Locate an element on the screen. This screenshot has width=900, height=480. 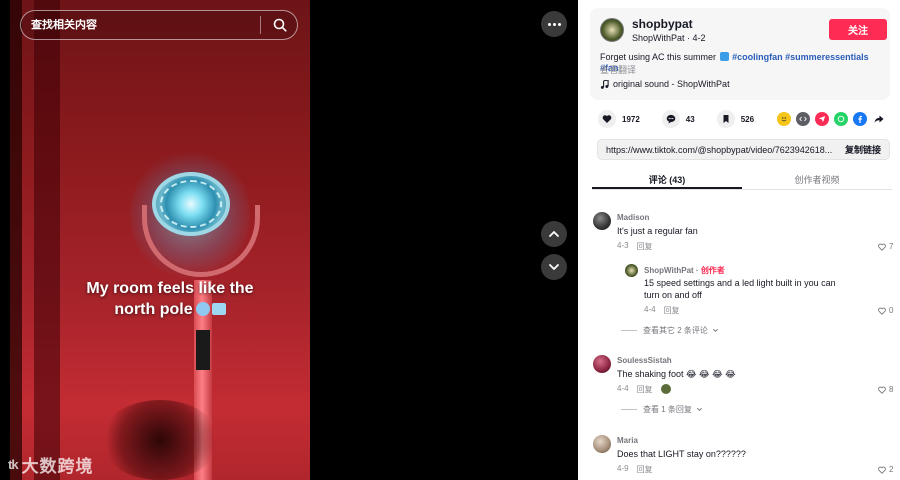
creator-liked-avatar is located at coordinates (665, 389).